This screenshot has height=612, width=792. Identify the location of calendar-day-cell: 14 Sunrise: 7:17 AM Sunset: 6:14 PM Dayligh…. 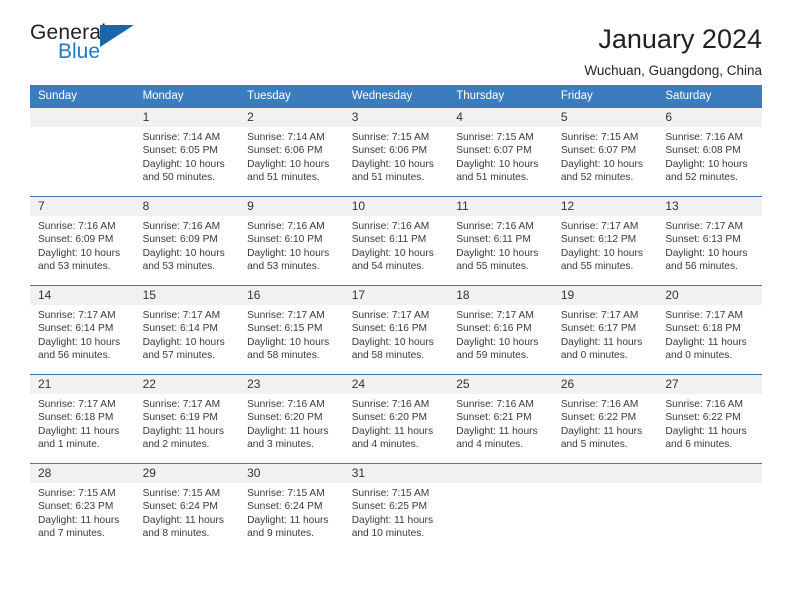
(82, 330).